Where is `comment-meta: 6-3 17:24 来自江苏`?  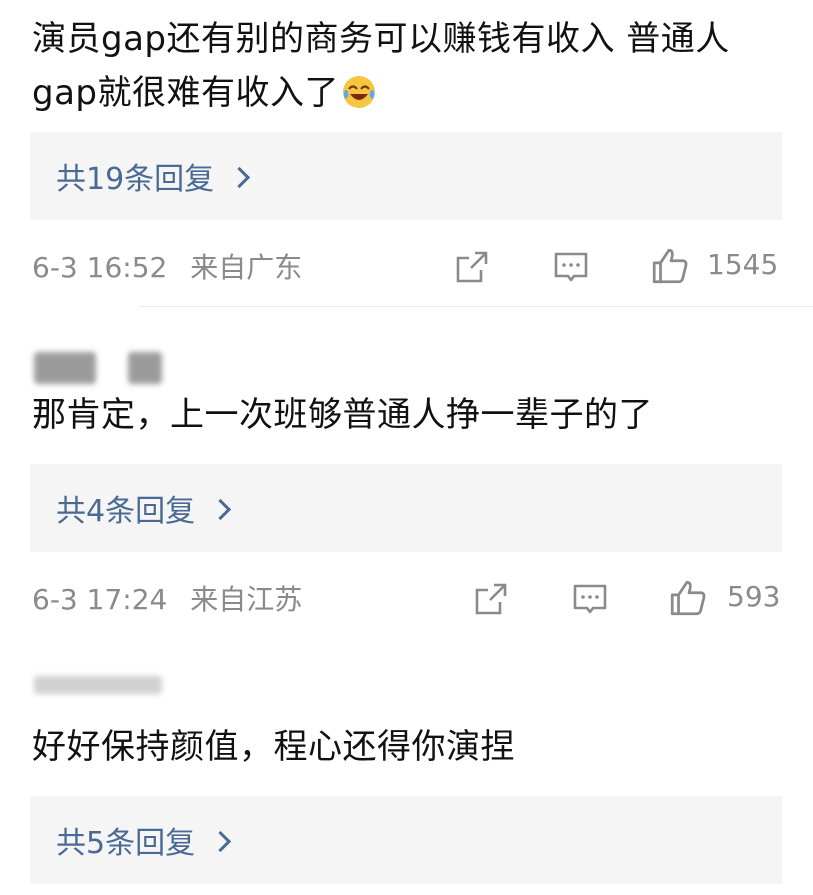 comment-meta: 6-3 17:24 来自江苏 is located at coordinates (174, 598).